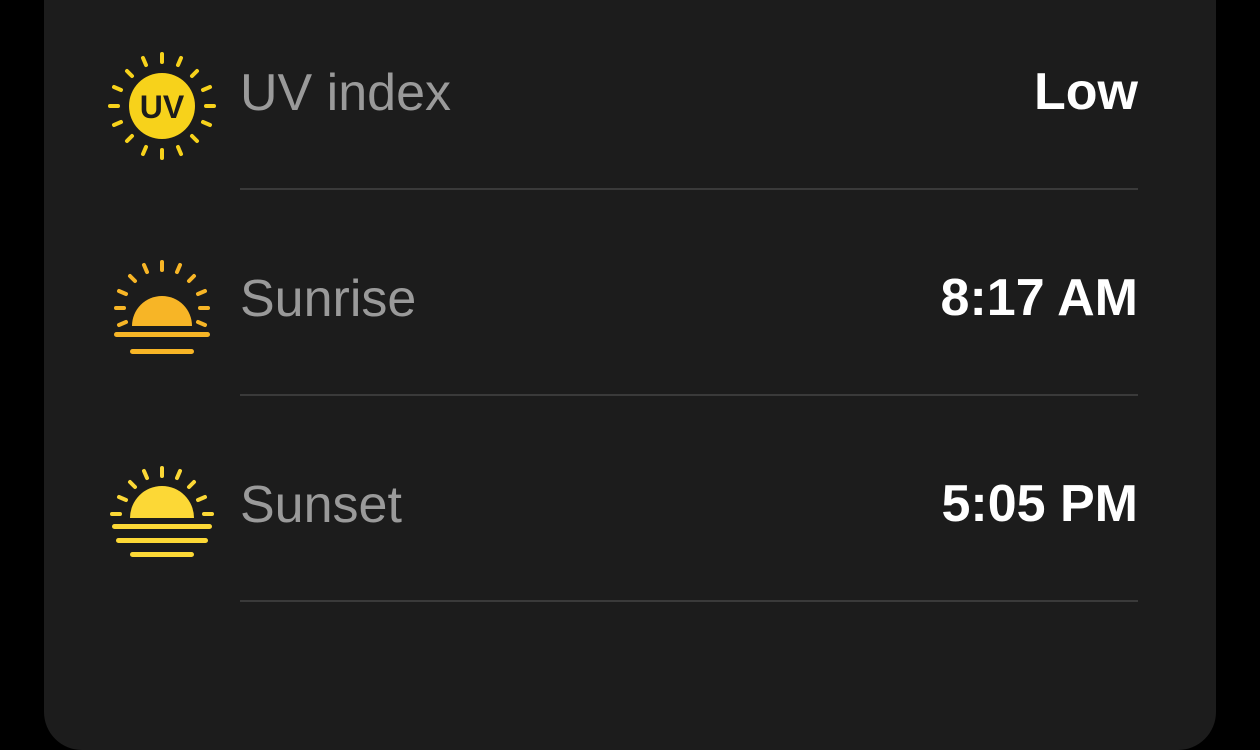  Describe the element at coordinates (1039, 298) in the screenshot. I see `sunrise-value: 8:17 AM` at that location.